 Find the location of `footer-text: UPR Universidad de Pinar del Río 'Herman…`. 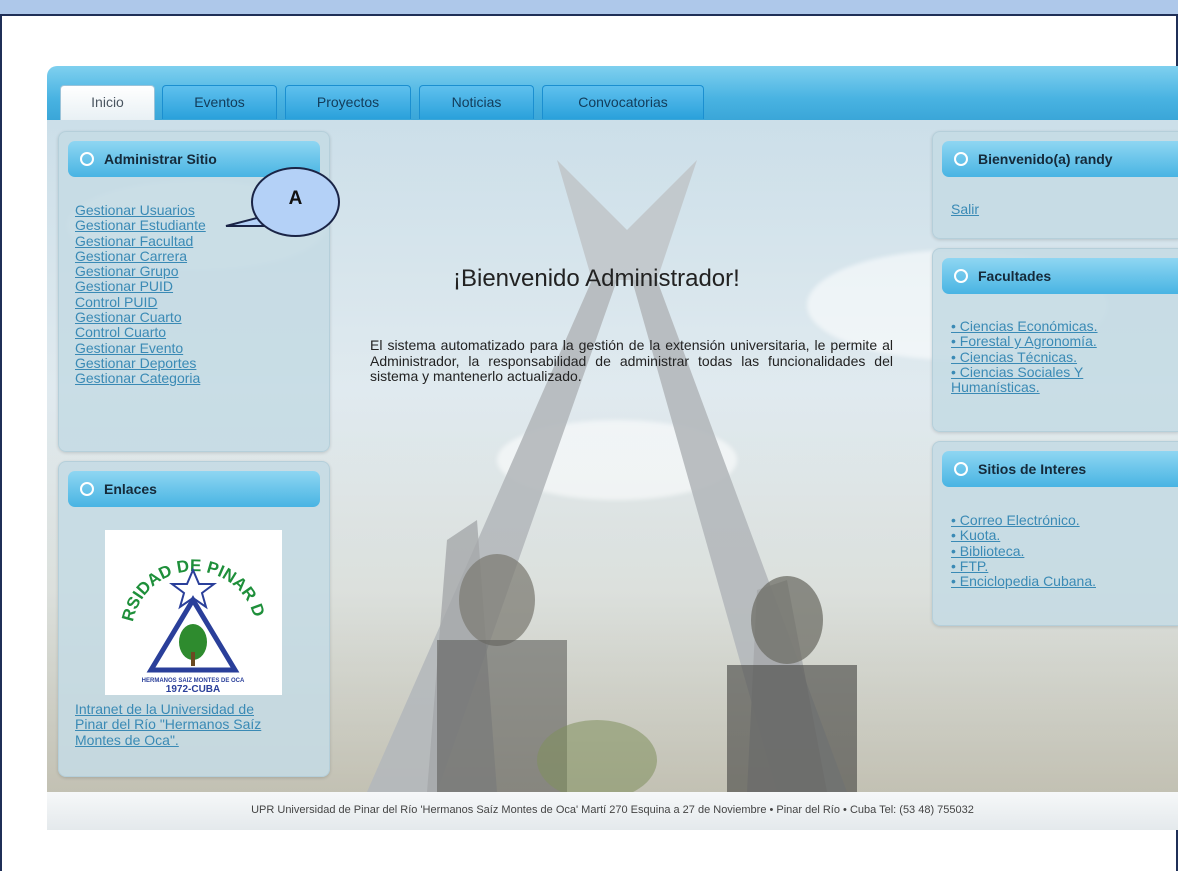

footer-text: UPR Universidad de Pinar del Río 'Herman… is located at coordinates (612, 810).